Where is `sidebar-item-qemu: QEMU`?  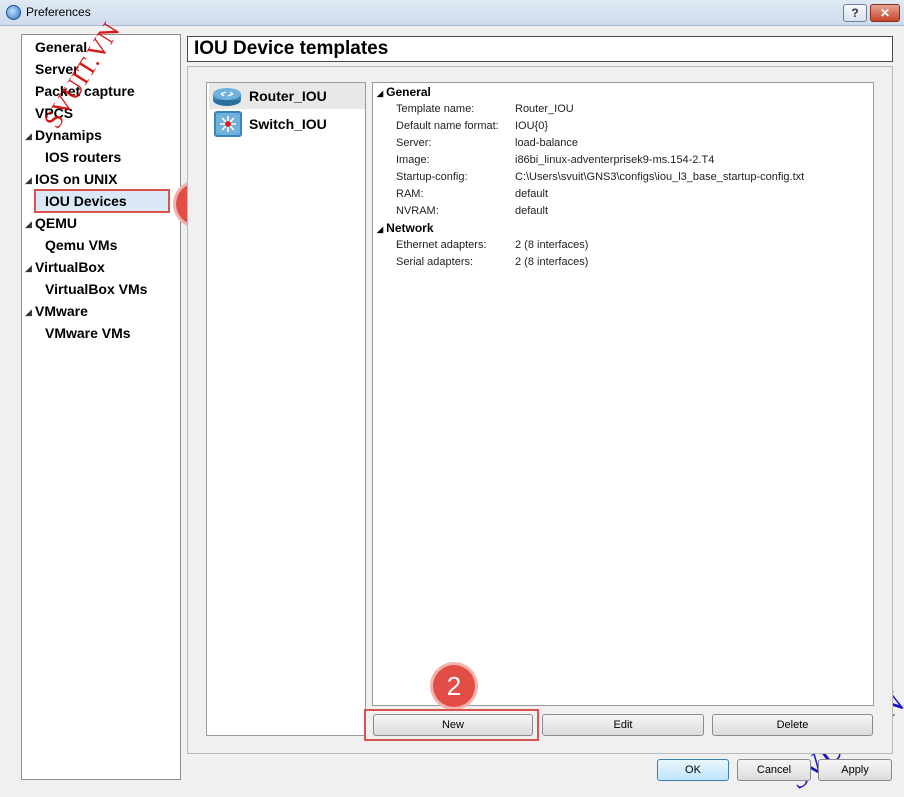 sidebar-item-qemu: QEMU is located at coordinates (56, 223).